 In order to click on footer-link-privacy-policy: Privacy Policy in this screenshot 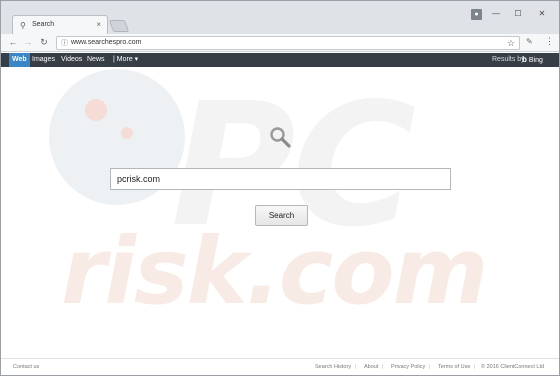, I will do `click(408, 367)`.